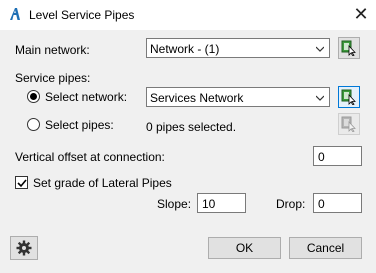 The height and width of the screenshot is (273, 376). Describe the element at coordinates (321, 204) in the screenshot. I see `drop-value: 0` at that location.